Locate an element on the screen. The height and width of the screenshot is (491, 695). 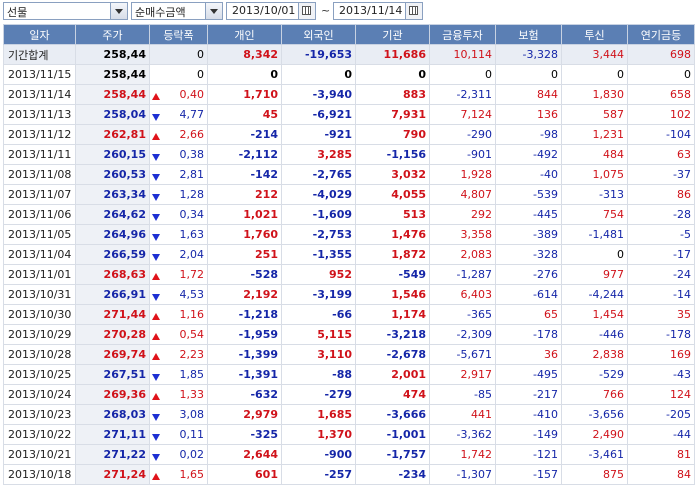
foreign-cell: 0 is located at coordinates (318, 74).